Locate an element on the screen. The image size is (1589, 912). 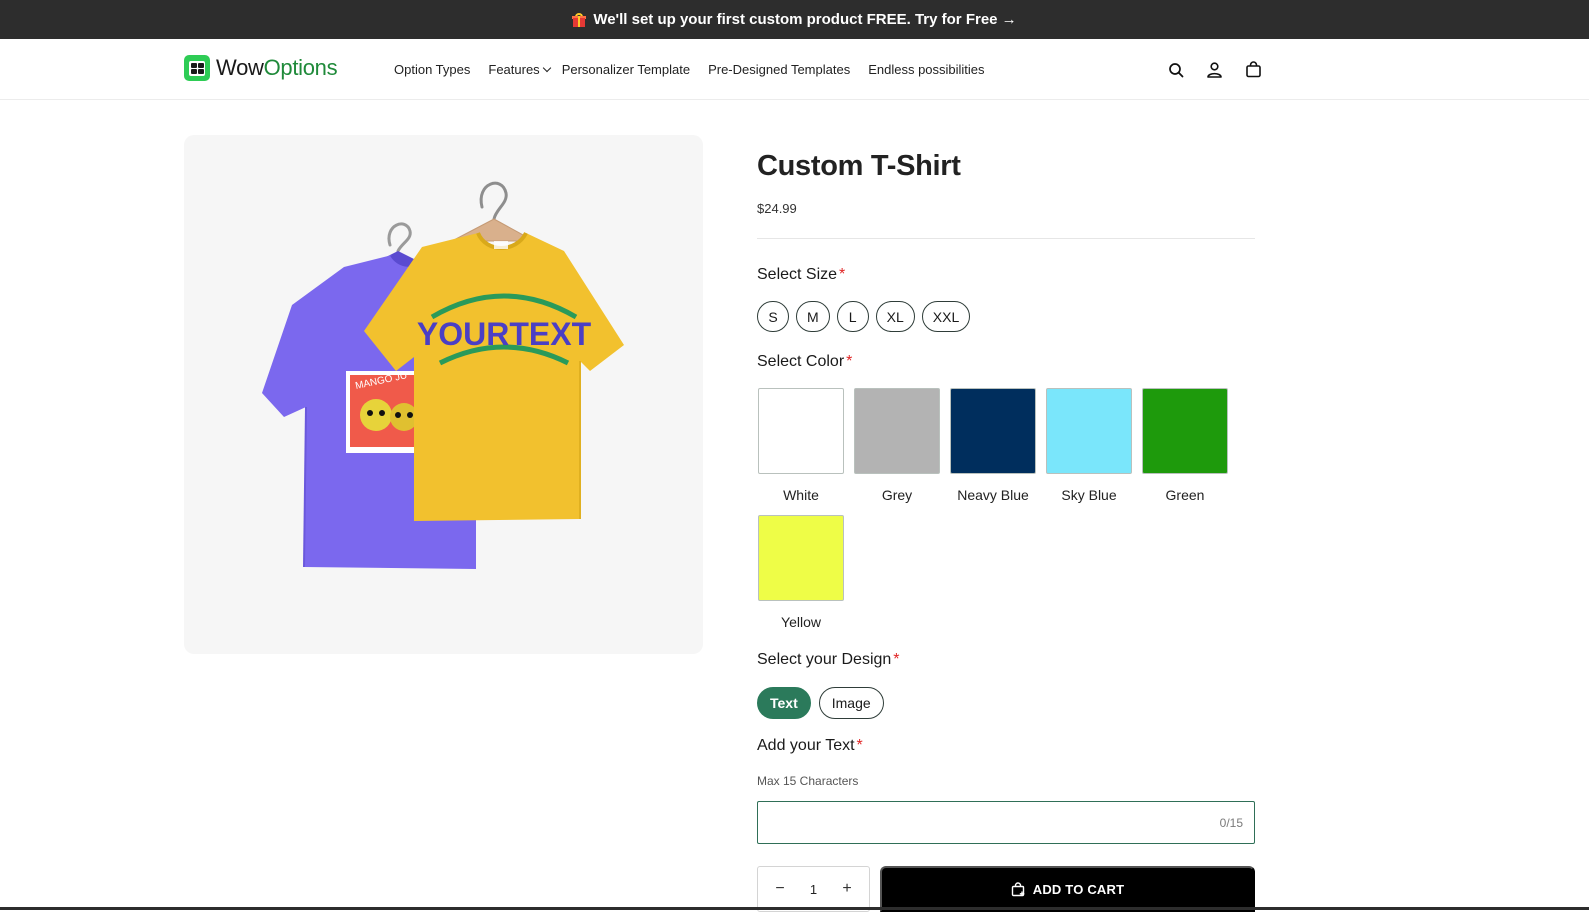
design-option-text: Text is located at coordinates (784, 703).